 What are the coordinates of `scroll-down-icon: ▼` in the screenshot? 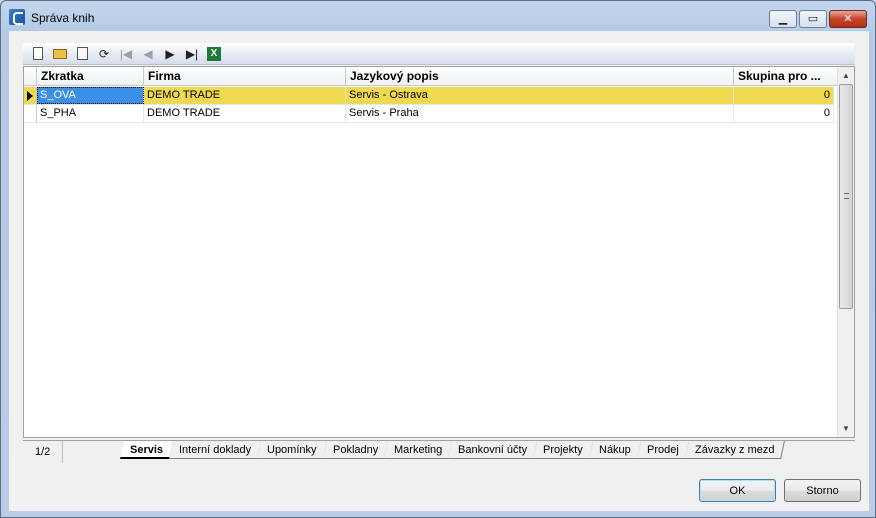 It's located at (846, 428).